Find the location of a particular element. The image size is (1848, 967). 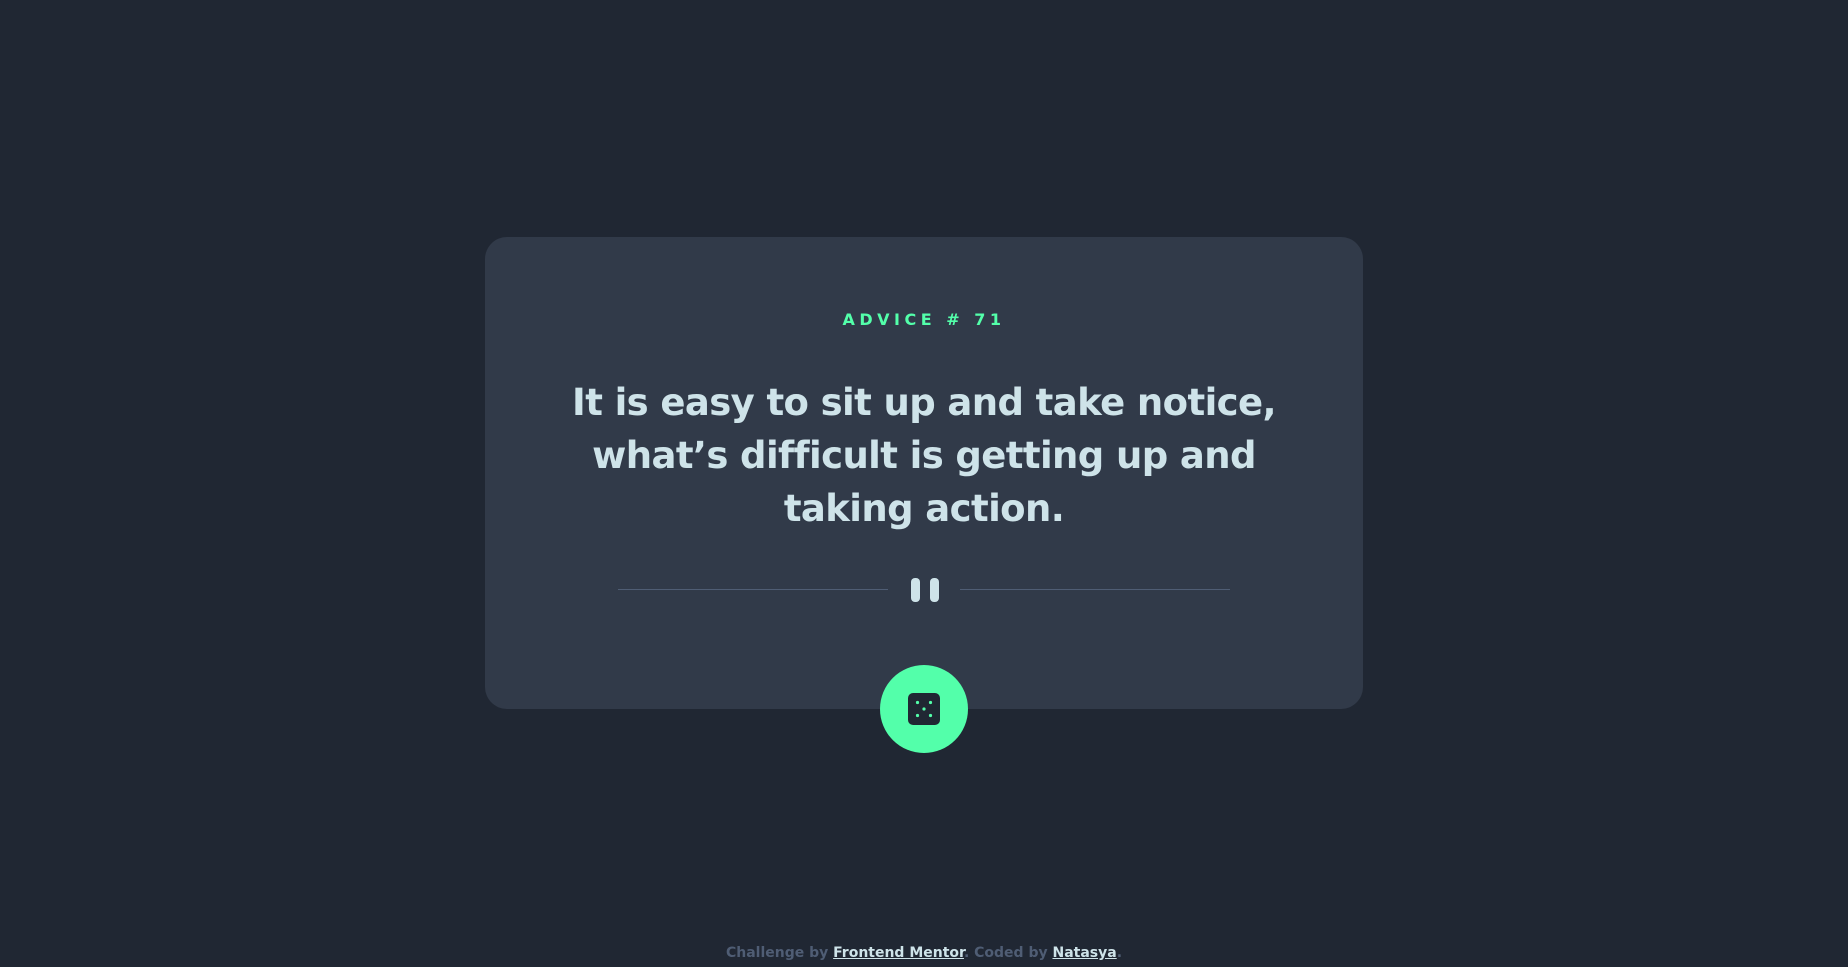

pause-icon is located at coordinates (925, 590).